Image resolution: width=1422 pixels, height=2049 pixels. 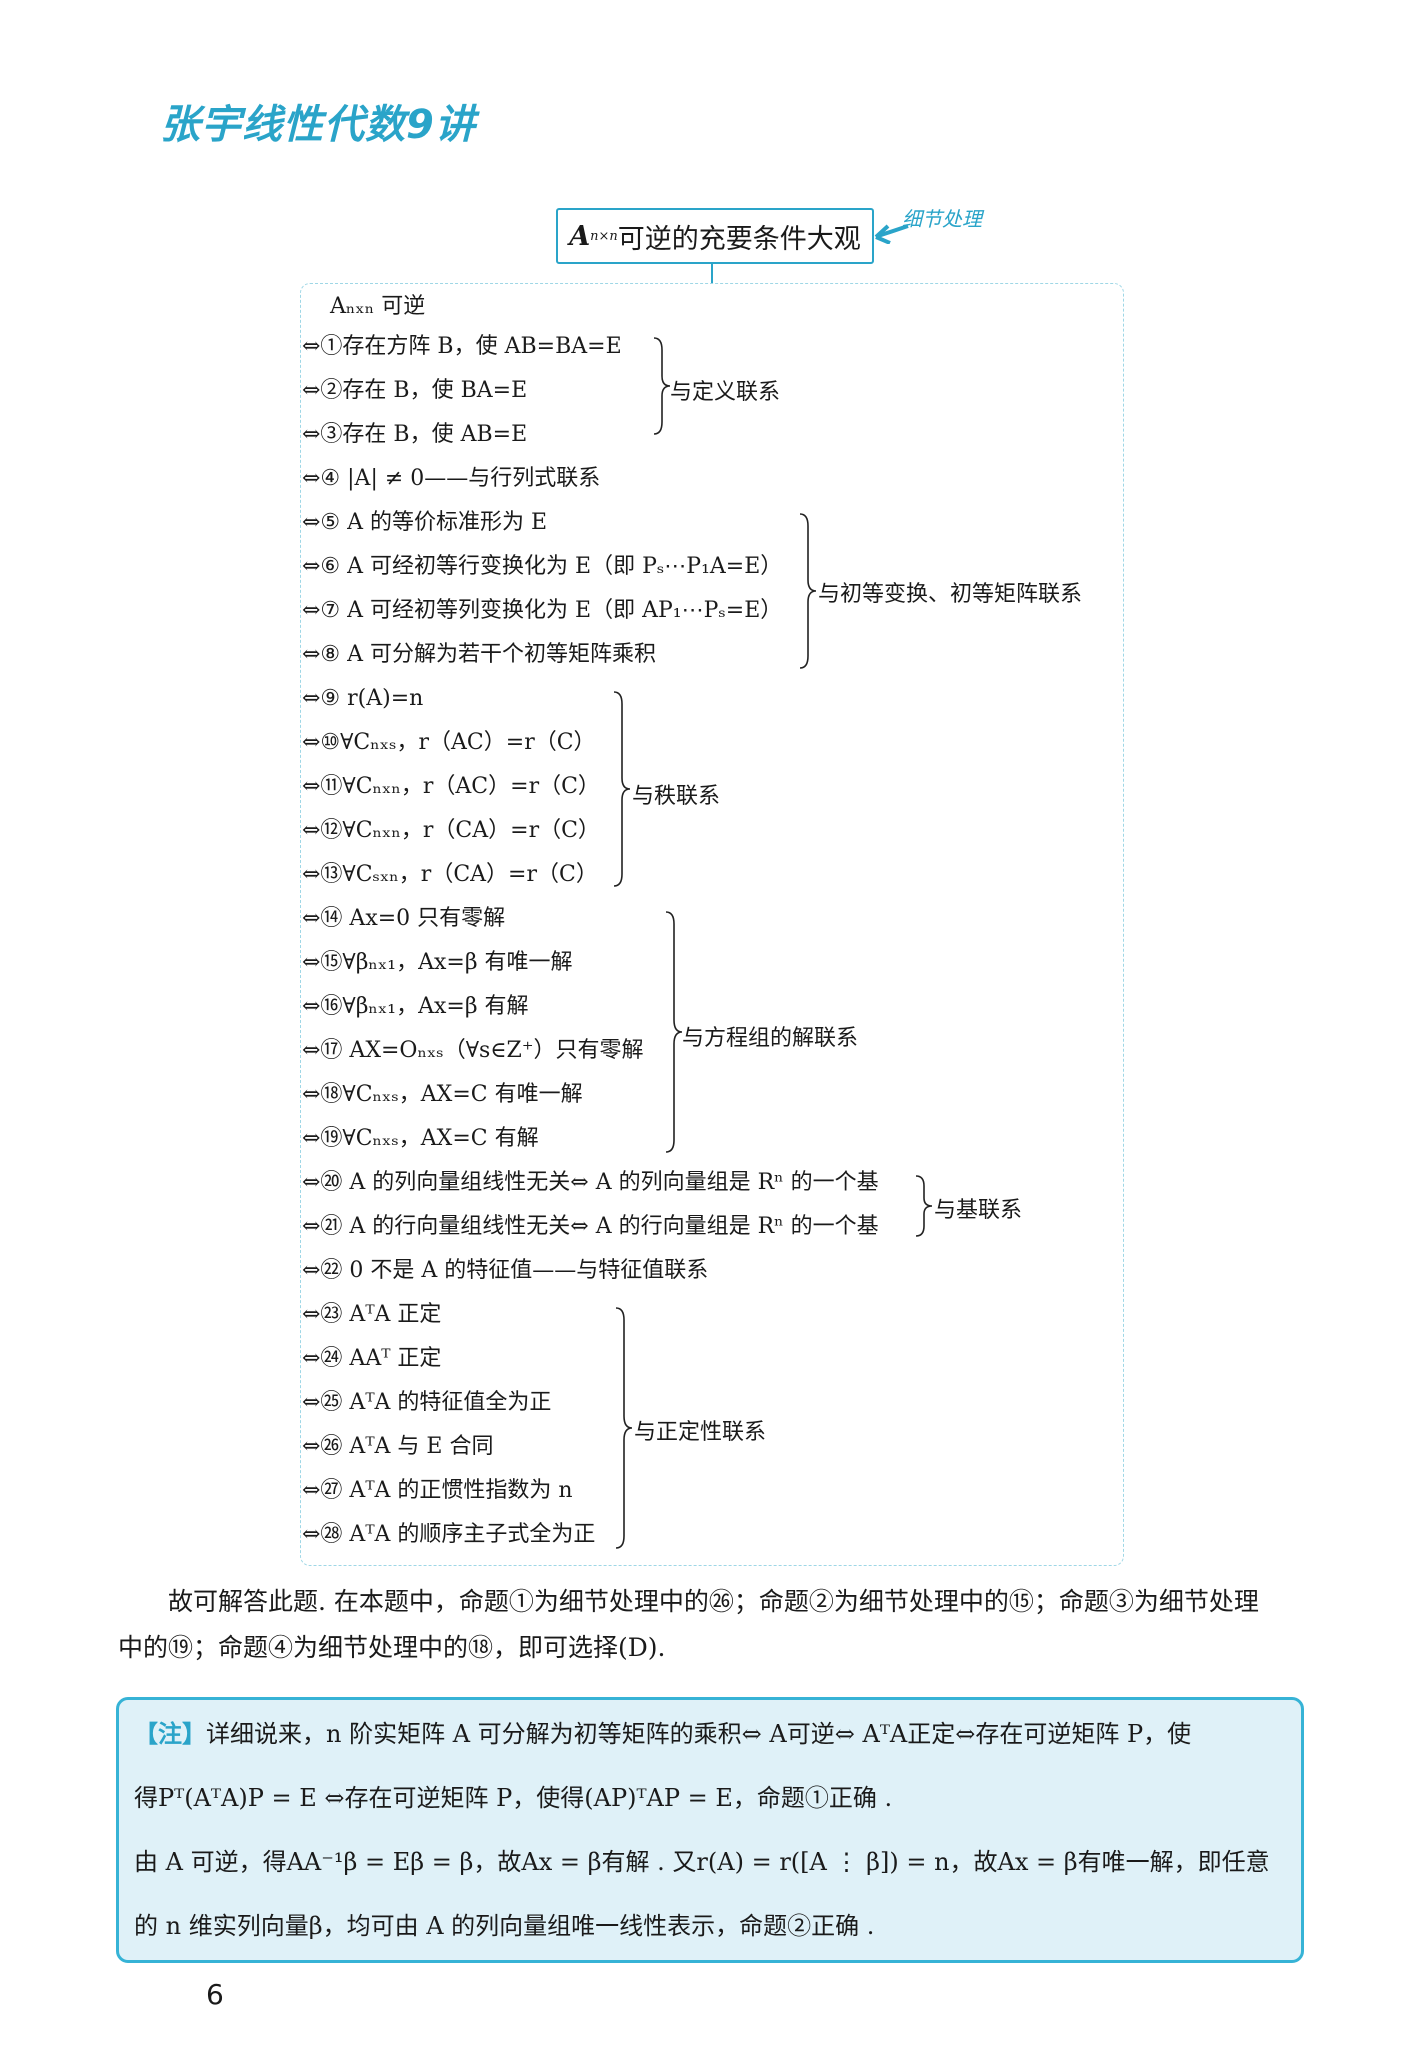 I want to click on group-label-basis: 与基联系, so click(x=978, y=1210).